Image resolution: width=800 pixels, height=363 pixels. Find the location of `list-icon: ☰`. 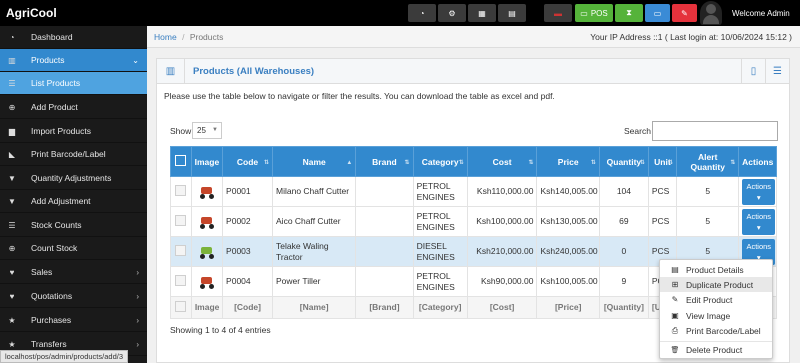

list-icon: ☰ is located at coordinates (12, 83).